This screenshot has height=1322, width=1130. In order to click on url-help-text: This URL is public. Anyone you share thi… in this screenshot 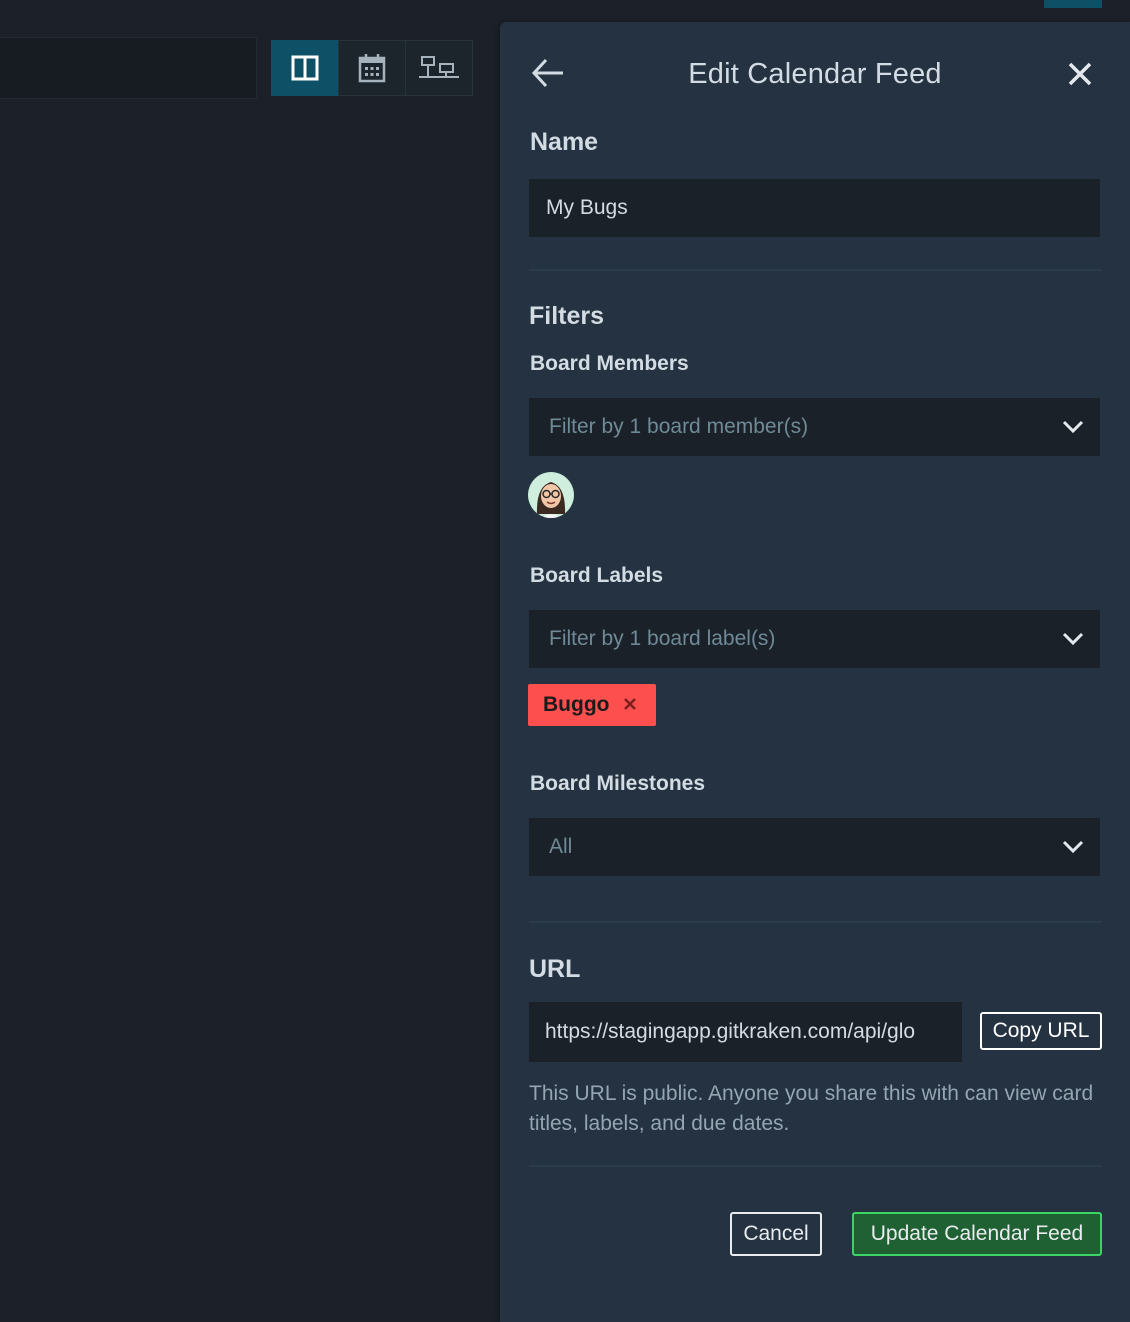, I will do `click(811, 1108)`.